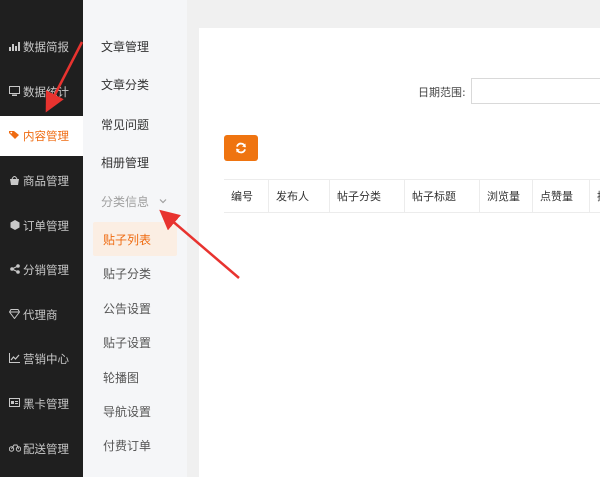 The image size is (600, 477). I want to click on submenu-item-nav-settings: 导航设置, so click(135, 411).